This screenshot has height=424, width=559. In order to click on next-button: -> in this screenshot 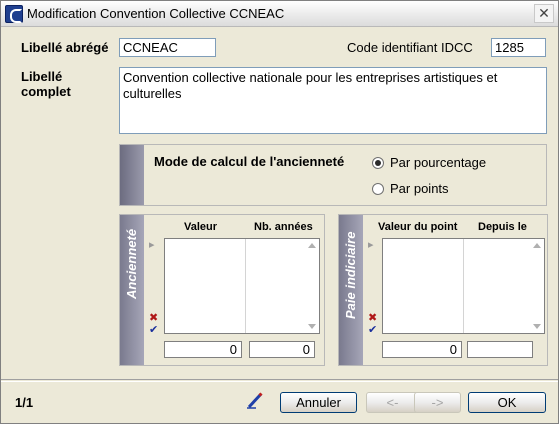, I will do `click(437, 402)`.